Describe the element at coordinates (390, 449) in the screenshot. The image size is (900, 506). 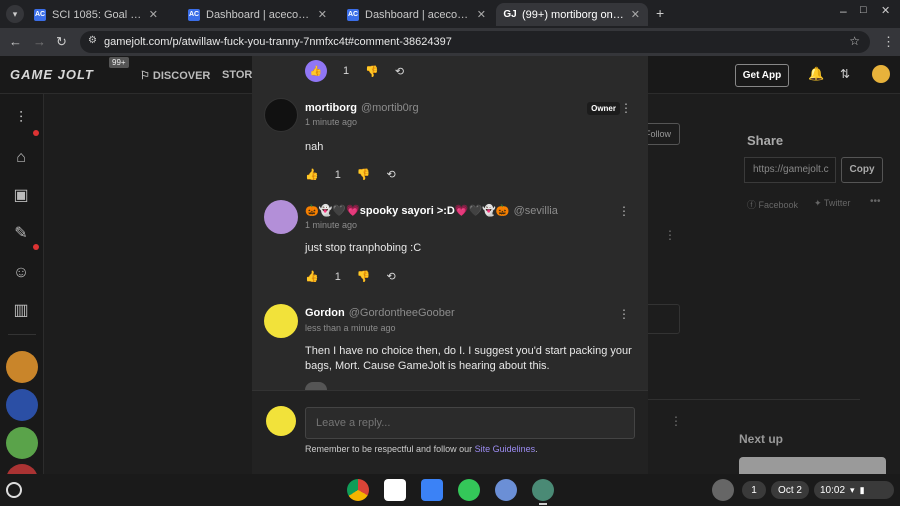
I see `guidelines-prefix: Remember to be respectful and follow our` at that location.